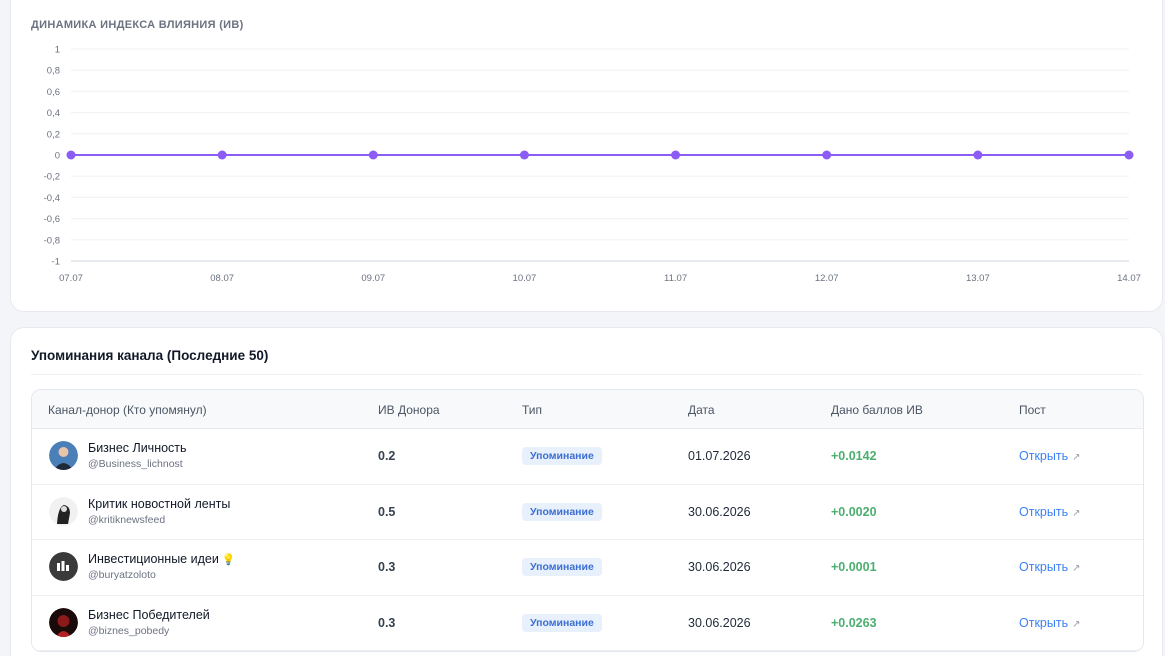 This screenshot has width=1165, height=656. I want to click on score-value: +0.0142, so click(854, 456).